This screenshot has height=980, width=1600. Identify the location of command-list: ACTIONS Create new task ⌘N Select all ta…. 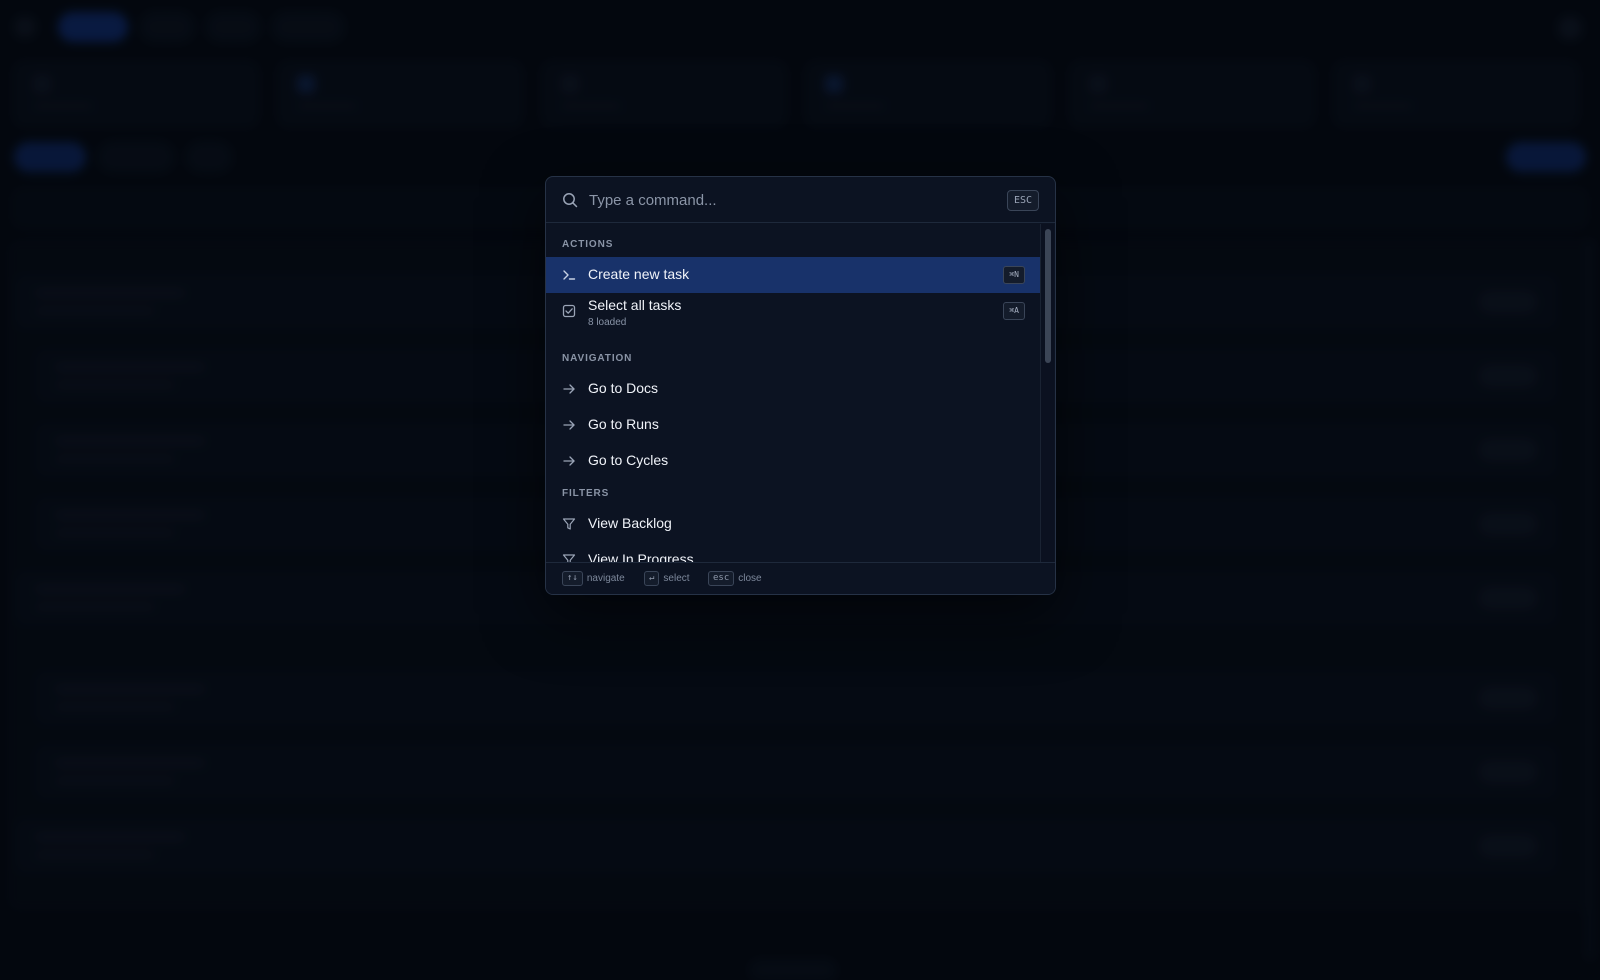
(793, 394).